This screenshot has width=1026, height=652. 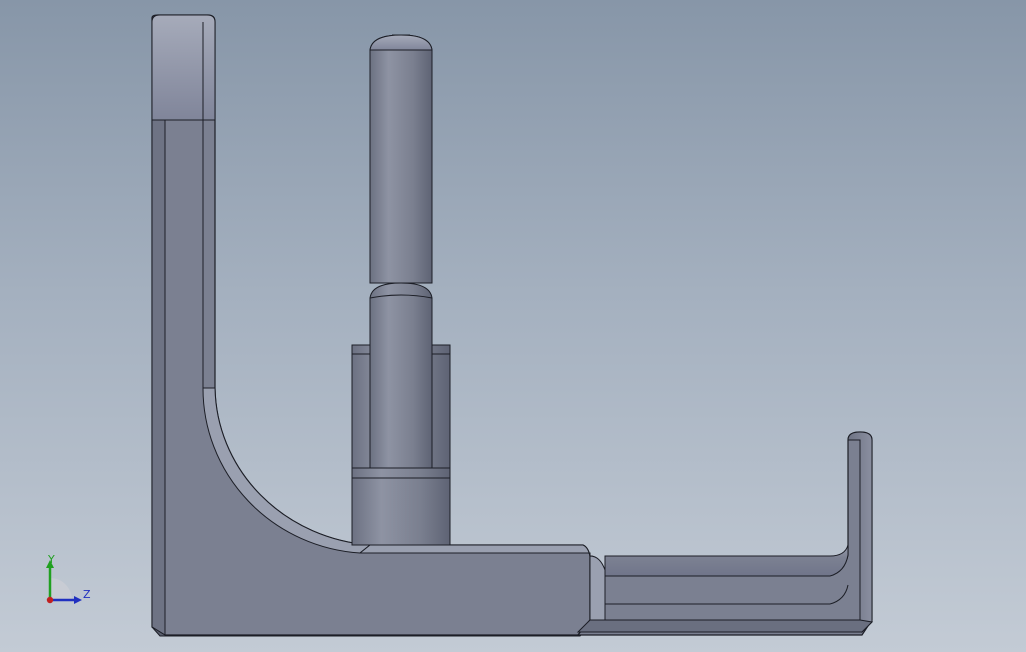 What do you see at coordinates (401, 159) in the screenshot?
I see `pin-upper` at bounding box center [401, 159].